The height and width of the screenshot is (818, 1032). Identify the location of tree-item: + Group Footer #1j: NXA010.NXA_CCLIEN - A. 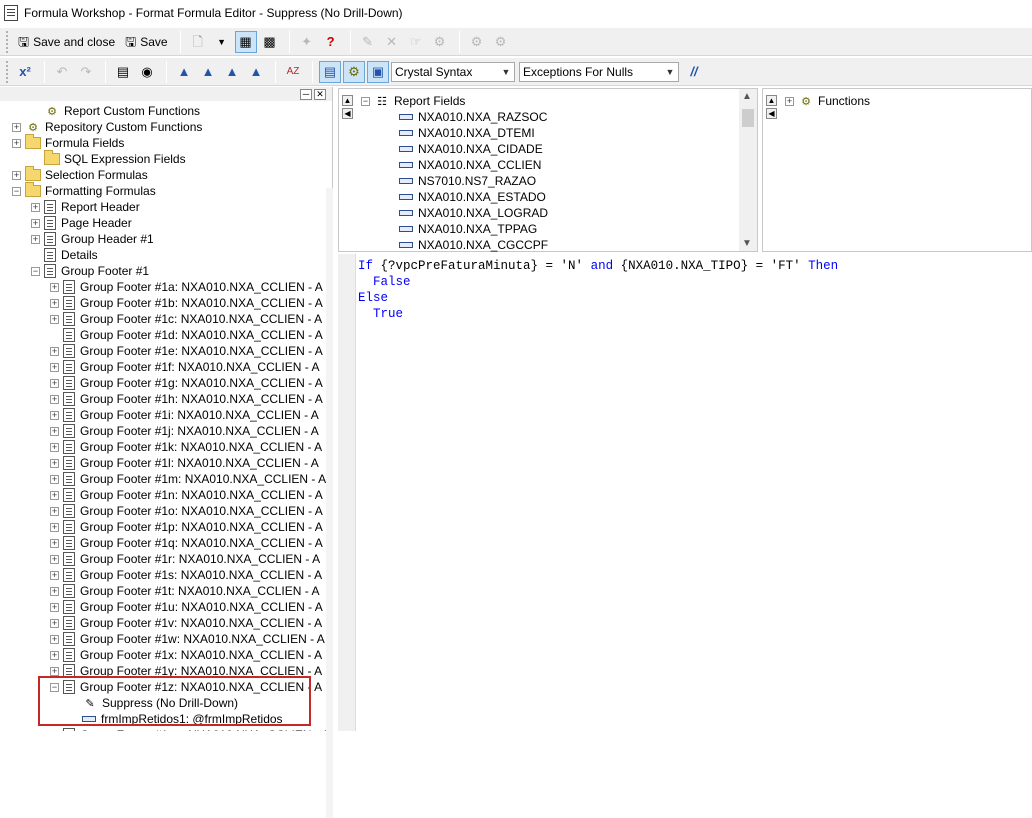
(184, 431).